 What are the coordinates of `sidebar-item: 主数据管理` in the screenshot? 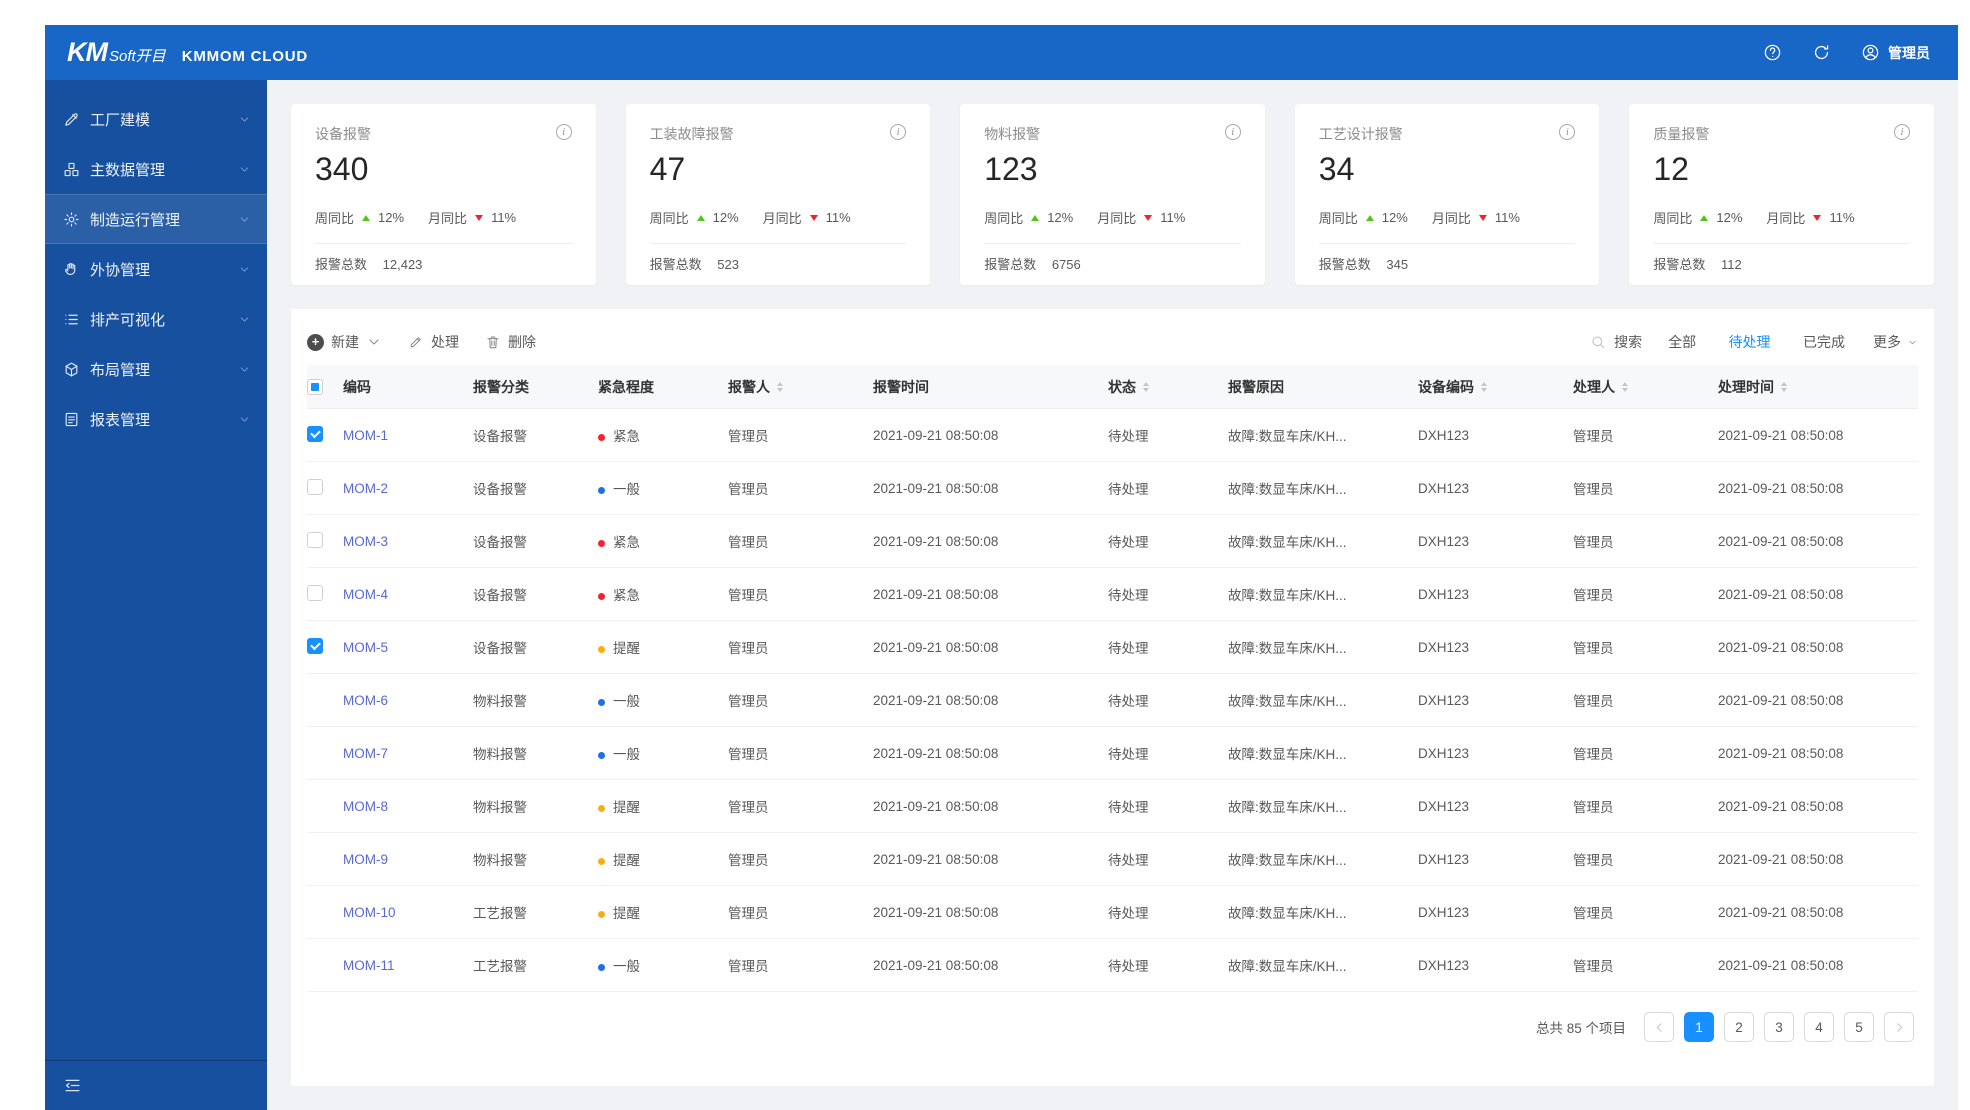 It's located at (156, 169).